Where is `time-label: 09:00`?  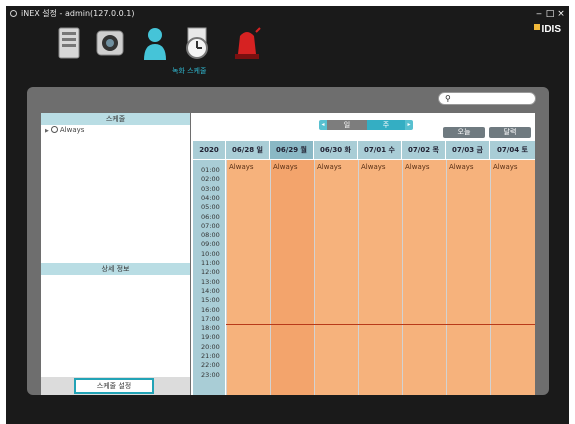 time-label: 09:00 is located at coordinates (210, 244).